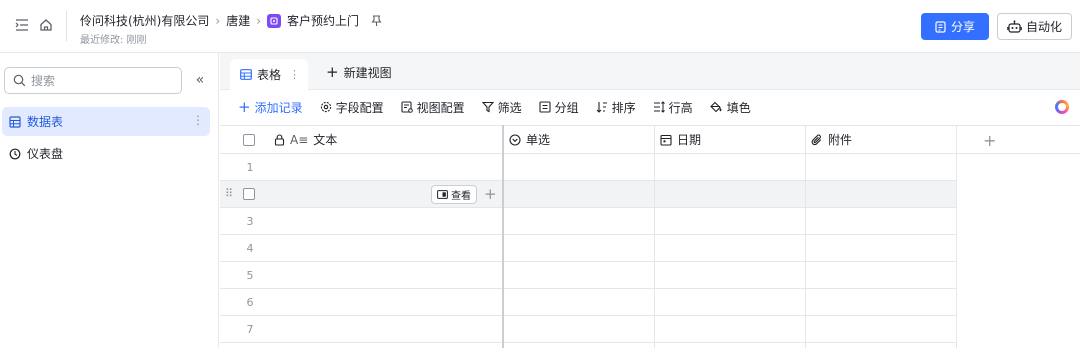 The image size is (1080, 348). Describe the element at coordinates (250, 248) in the screenshot. I see `row-number: 4` at that location.